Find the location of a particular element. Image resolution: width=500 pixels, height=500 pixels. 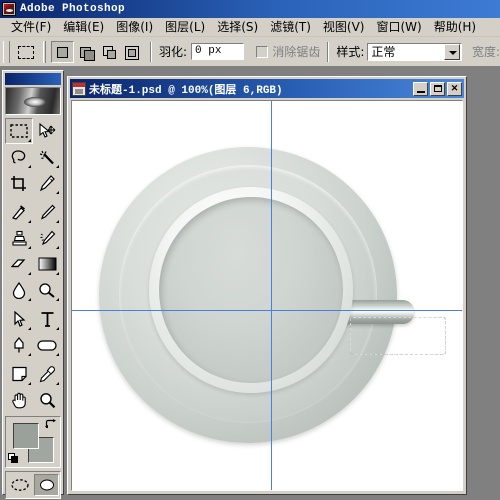

rectangular-marquee-icon is located at coordinates (26, 52).